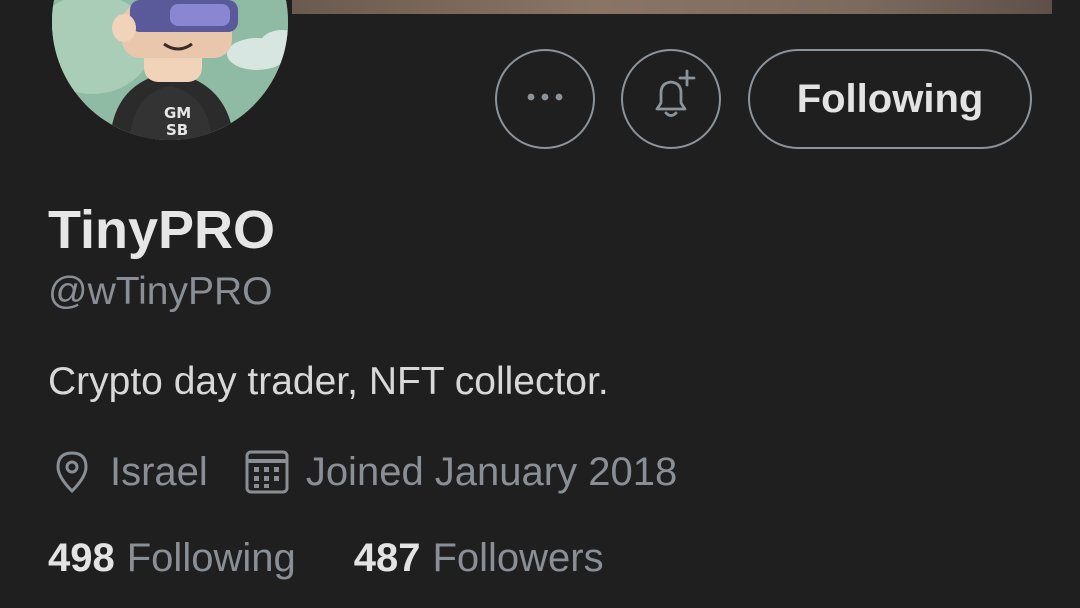 The width and height of the screenshot is (1080, 608). What do you see at coordinates (81, 557) in the screenshot?
I see `following-count: 498` at bounding box center [81, 557].